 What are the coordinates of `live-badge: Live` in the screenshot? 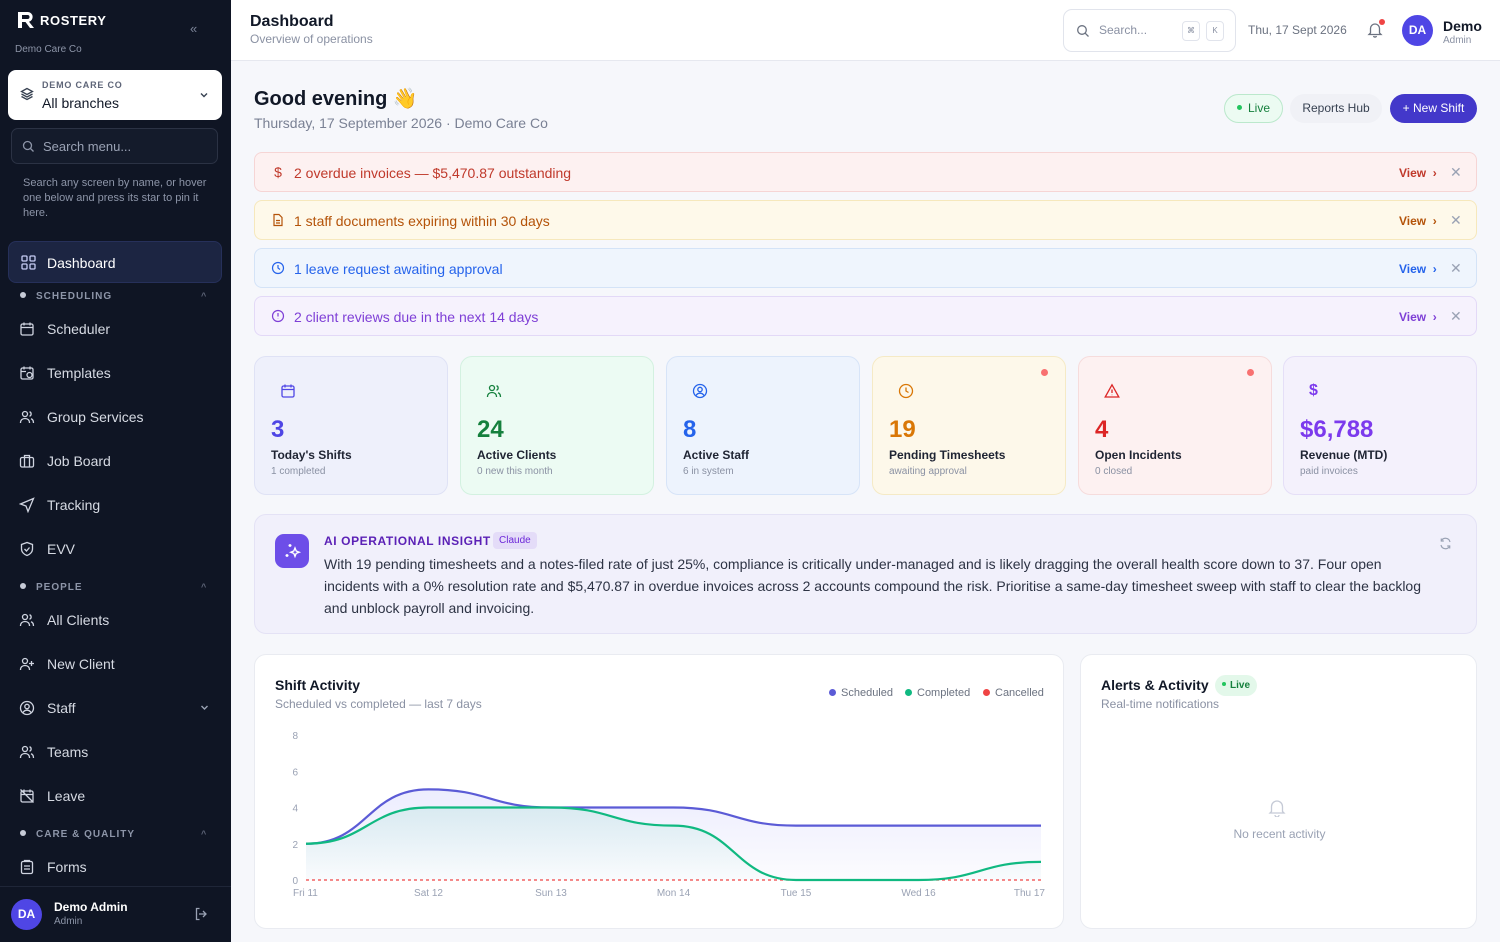 It's located at (1253, 108).